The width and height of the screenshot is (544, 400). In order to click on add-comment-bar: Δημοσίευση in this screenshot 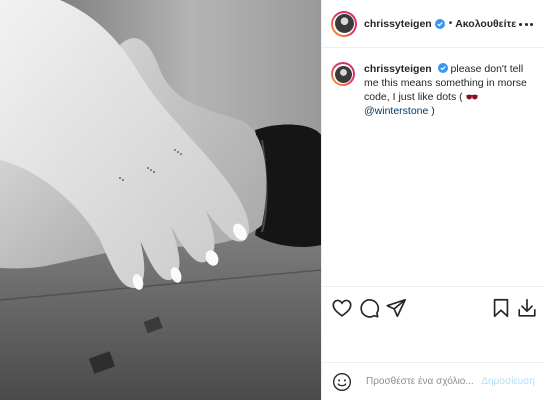, I will do `click(433, 381)`.